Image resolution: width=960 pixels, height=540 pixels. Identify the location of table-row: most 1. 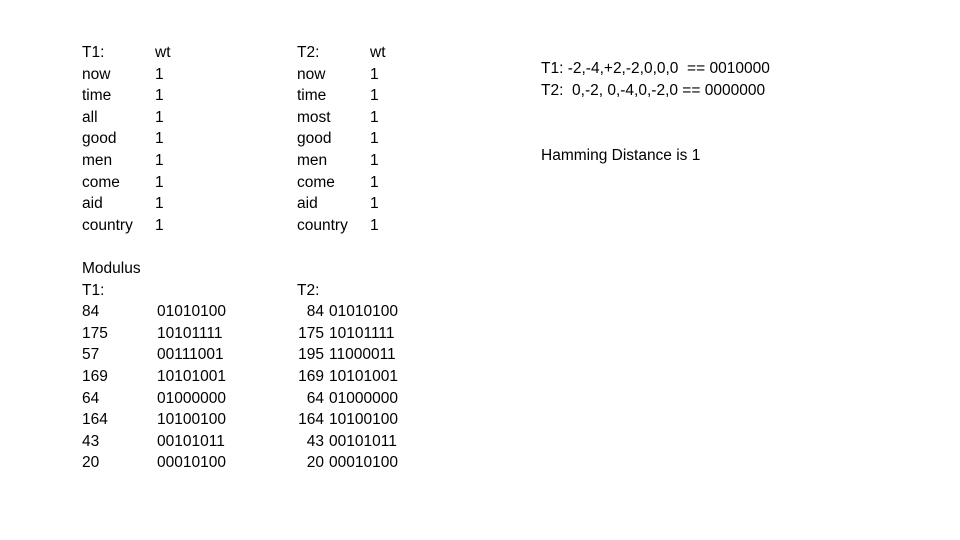
(353, 118).